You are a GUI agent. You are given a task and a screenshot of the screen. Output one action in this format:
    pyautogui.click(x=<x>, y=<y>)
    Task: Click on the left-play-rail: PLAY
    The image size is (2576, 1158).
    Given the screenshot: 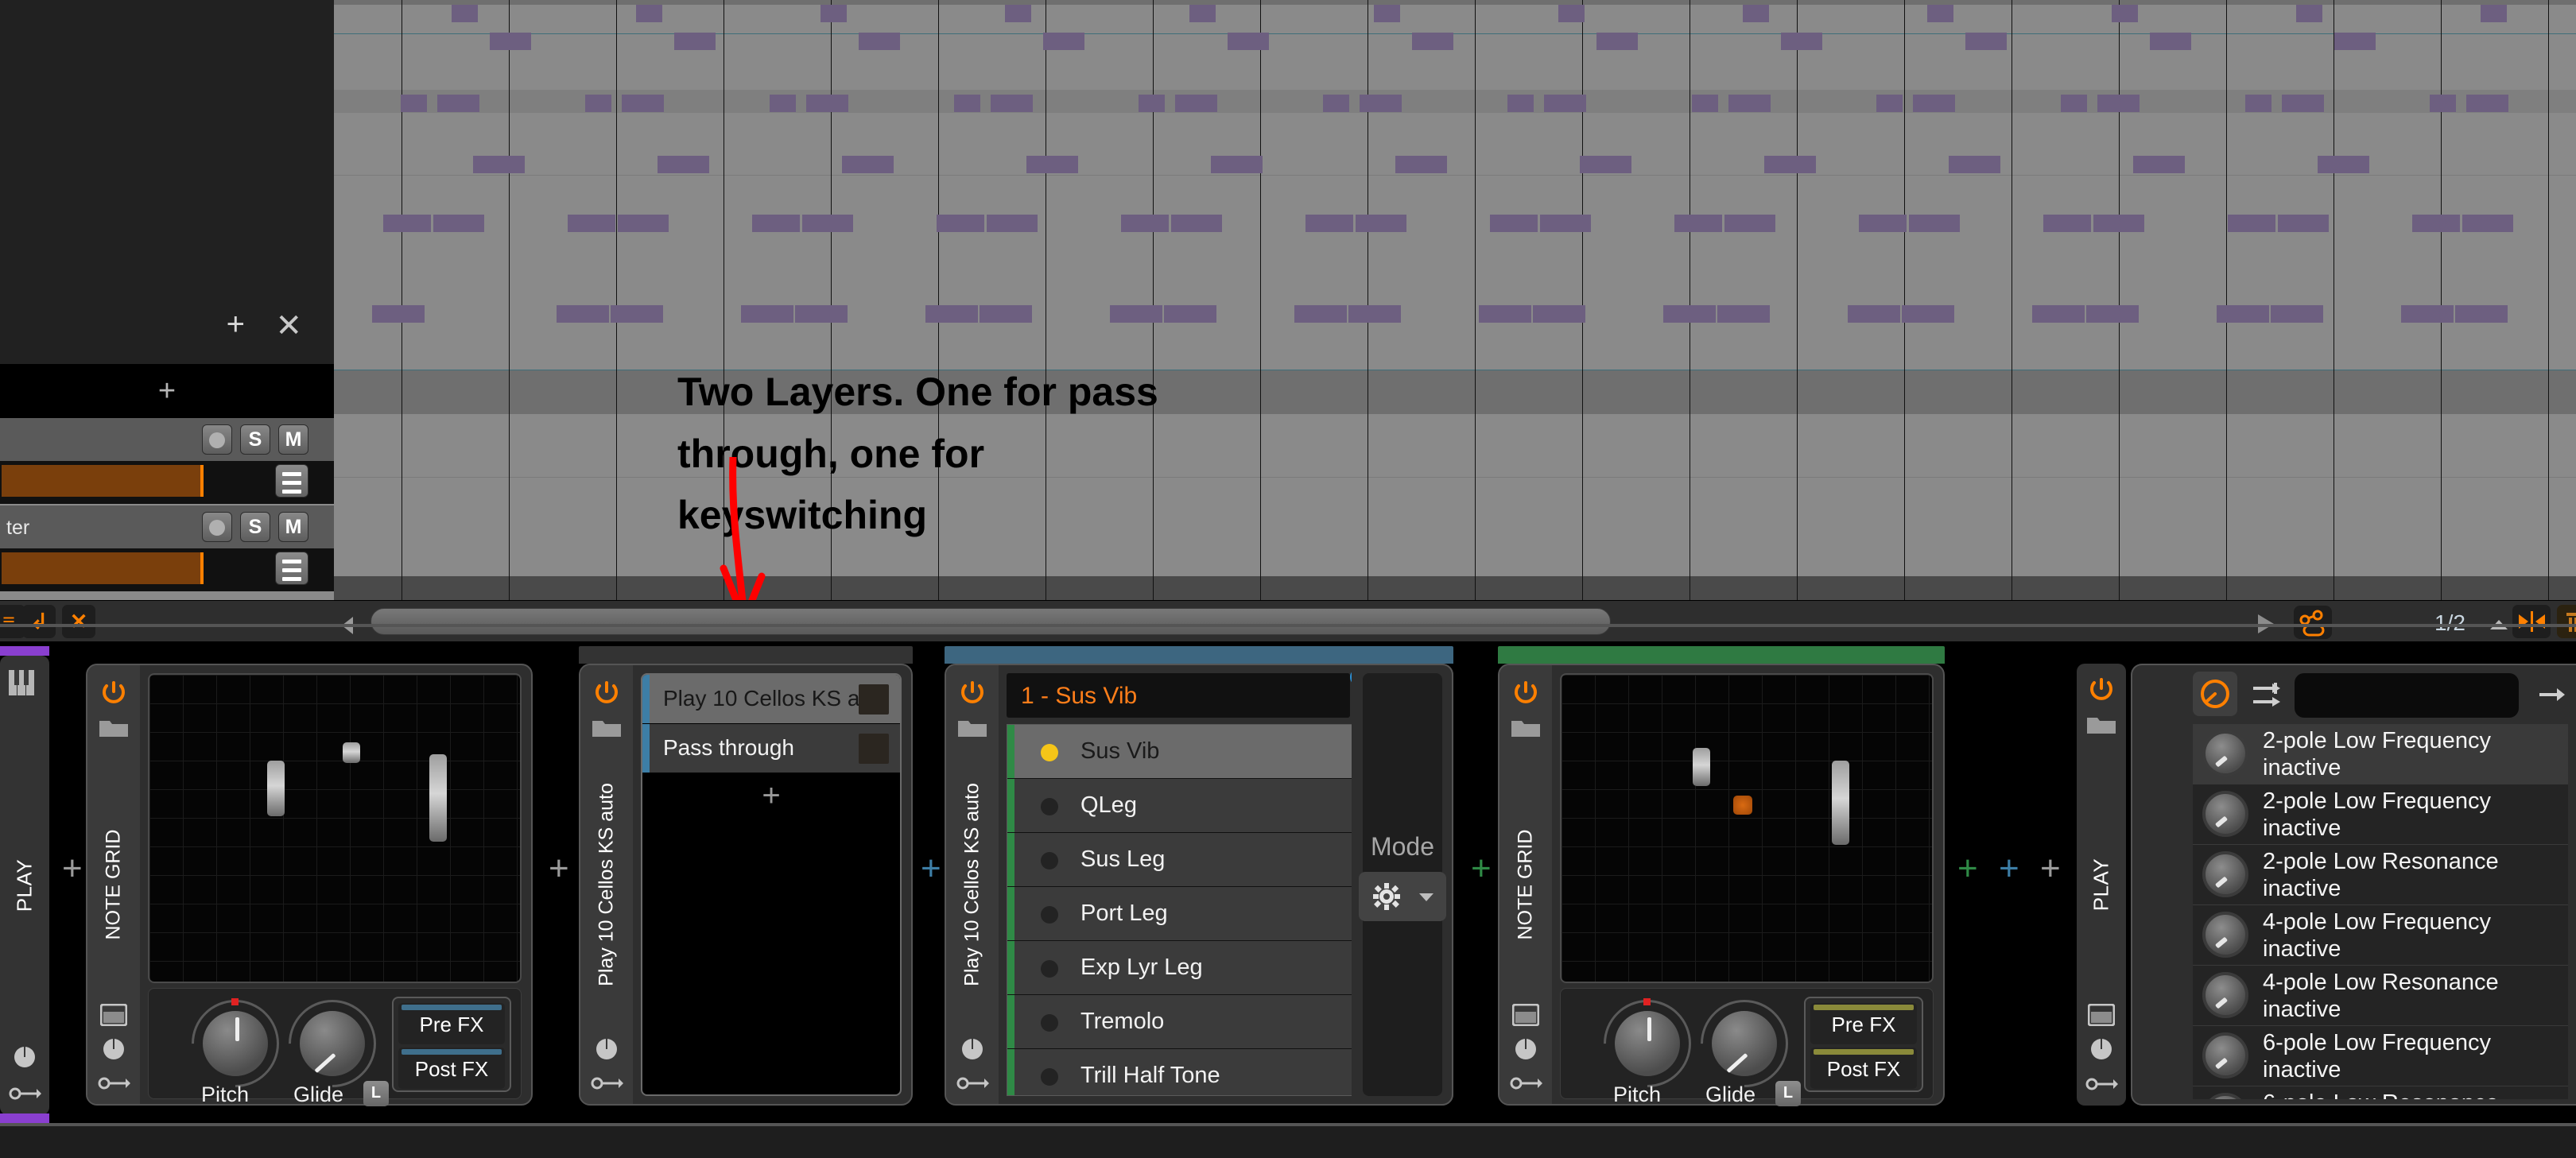 What is the action you would take?
    pyautogui.click(x=25, y=886)
    